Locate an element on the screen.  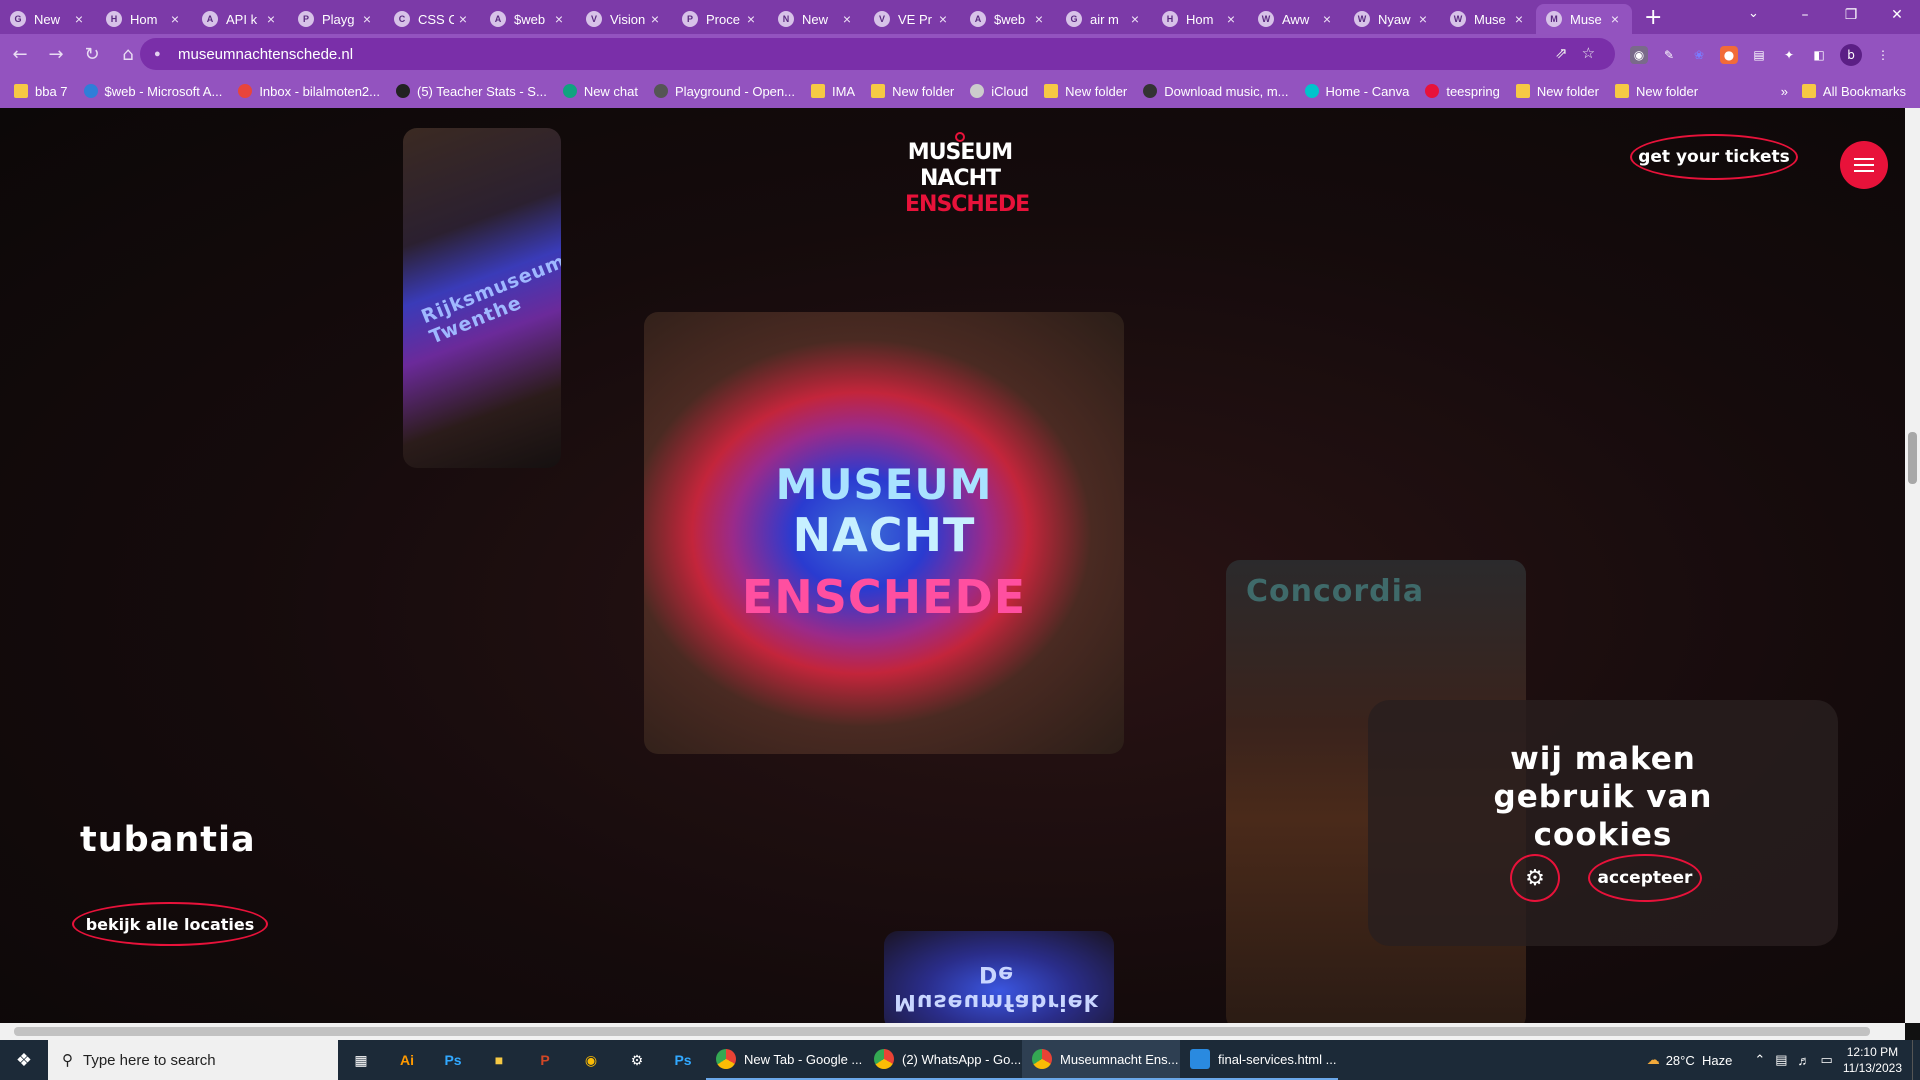
back-arrow-icon: ← is located at coordinates (20, 54).